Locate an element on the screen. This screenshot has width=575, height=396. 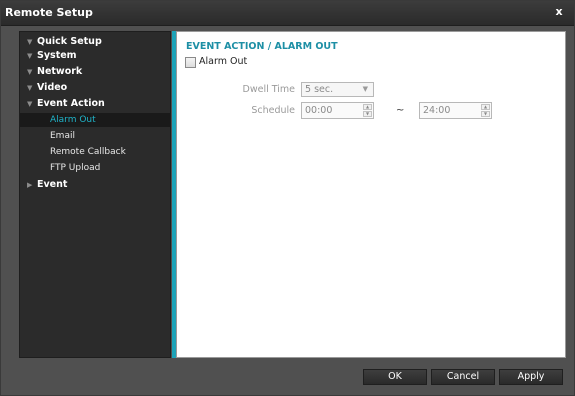
dwell-time-value: 5 sec. is located at coordinates (319, 89).